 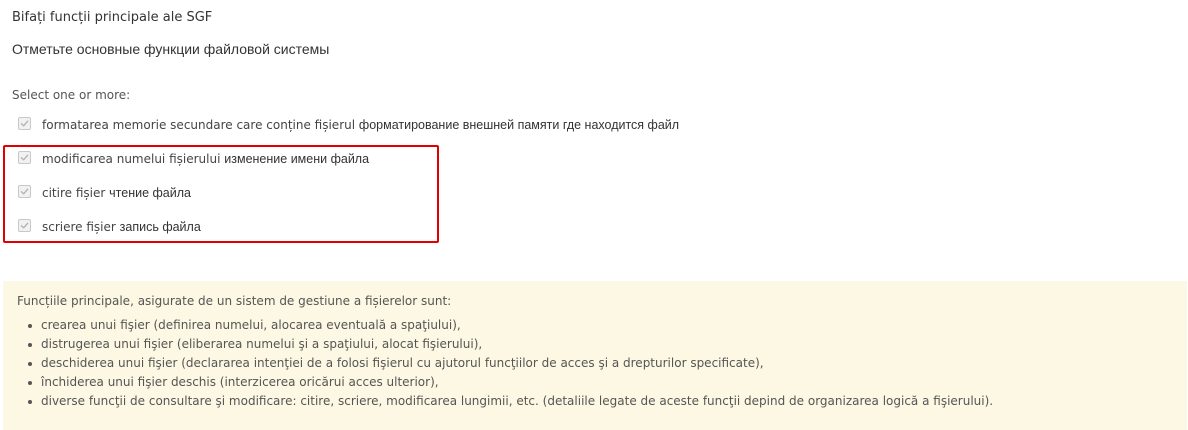 What do you see at coordinates (79, 227) in the screenshot?
I see `answer-text-ro: scriere fișier` at bounding box center [79, 227].